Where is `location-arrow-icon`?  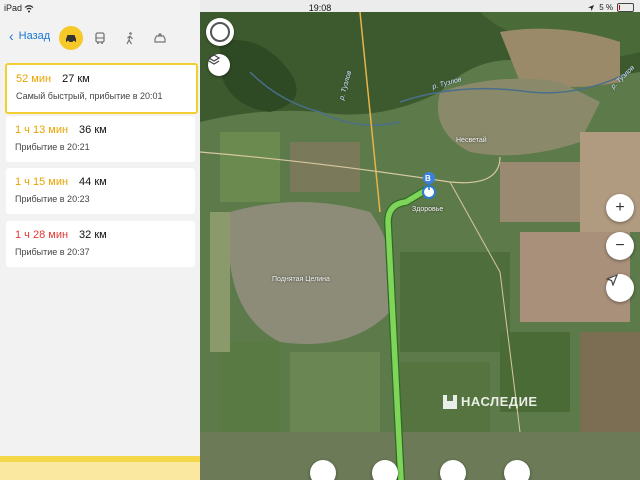 location-arrow-icon is located at coordinates (612, 280).